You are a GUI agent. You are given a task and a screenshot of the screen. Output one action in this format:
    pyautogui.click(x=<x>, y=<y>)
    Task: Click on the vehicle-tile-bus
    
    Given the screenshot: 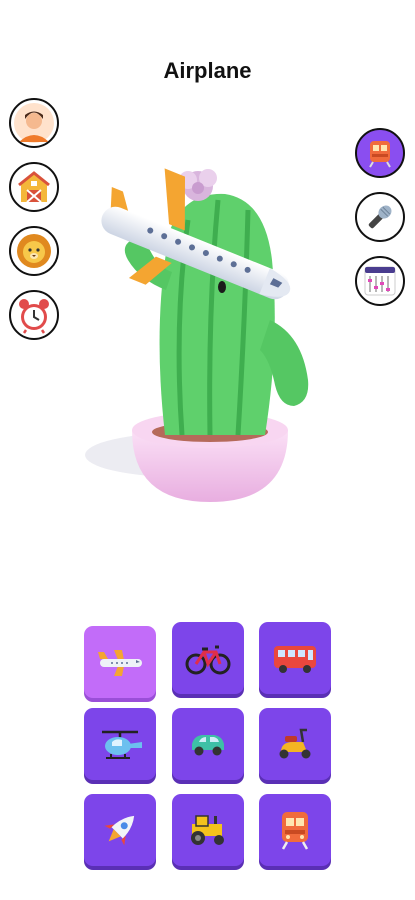 What is the action you would take?
    pyautogui.click(x=295, y=658)
    